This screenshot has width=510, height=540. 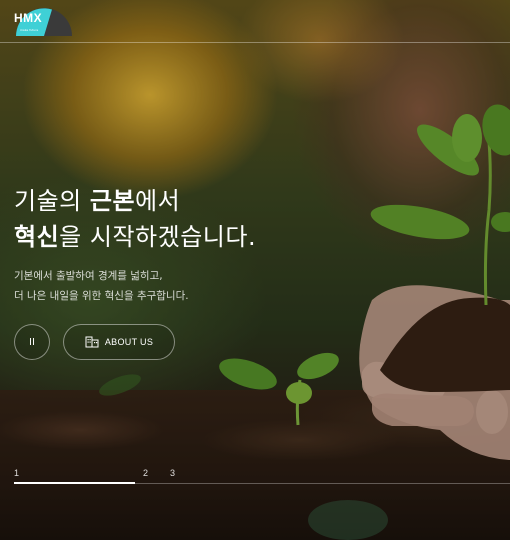 I want to click on header-divider, so click(x=255, y=42).